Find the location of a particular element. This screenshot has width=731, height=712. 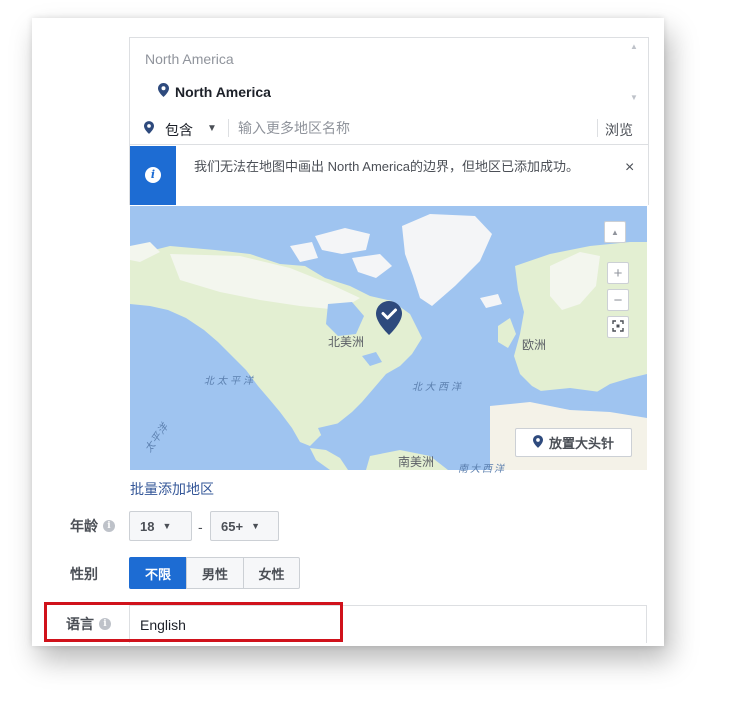

fullscreen-icon is located at coordinates (618, 327).